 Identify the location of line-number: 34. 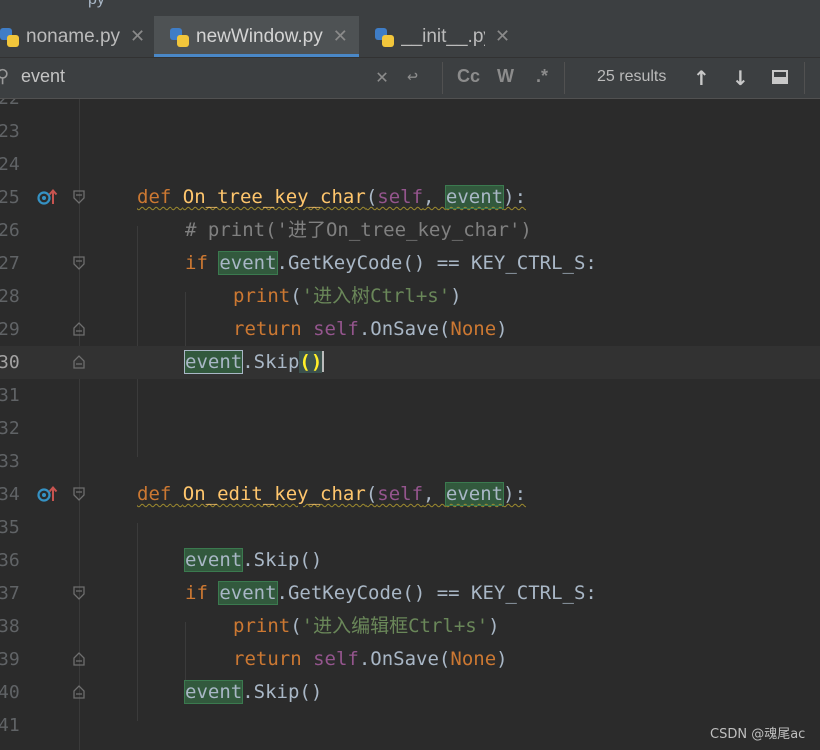
(10, 494).